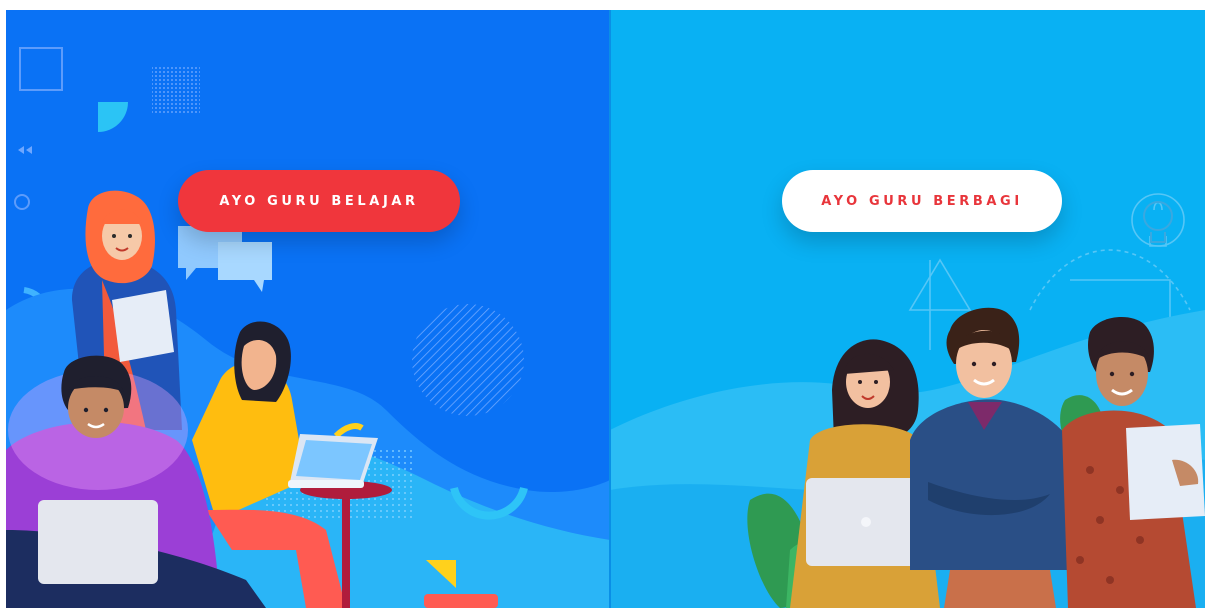 This screenshot has height=608, width=1205. What do you see at coordinates (922, 201) in the screenshot?
I see `ayo-guru-berbagi-button: AYO GURU BERBAGI` at bounding box center [922, 201].